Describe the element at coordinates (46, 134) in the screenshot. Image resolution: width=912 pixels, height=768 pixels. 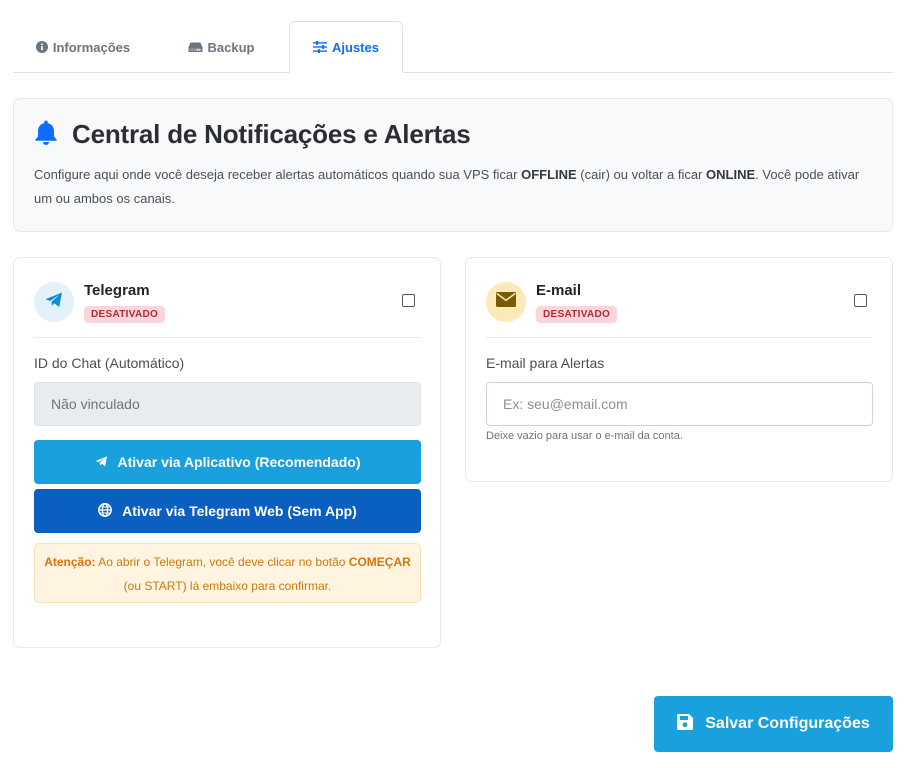
I see `bell-icon` at that location.